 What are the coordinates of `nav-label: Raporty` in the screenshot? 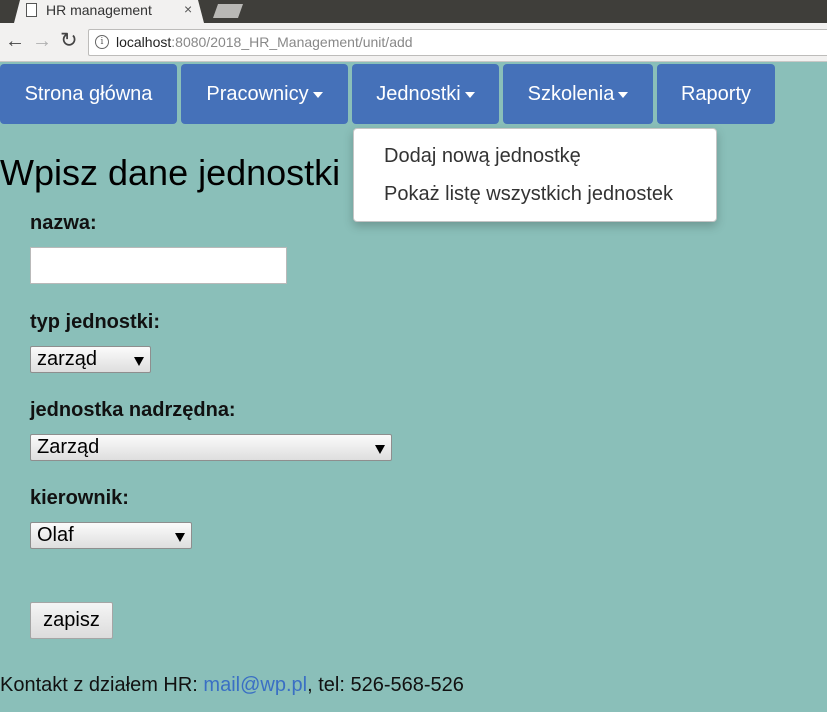 It's located at (716, 93).